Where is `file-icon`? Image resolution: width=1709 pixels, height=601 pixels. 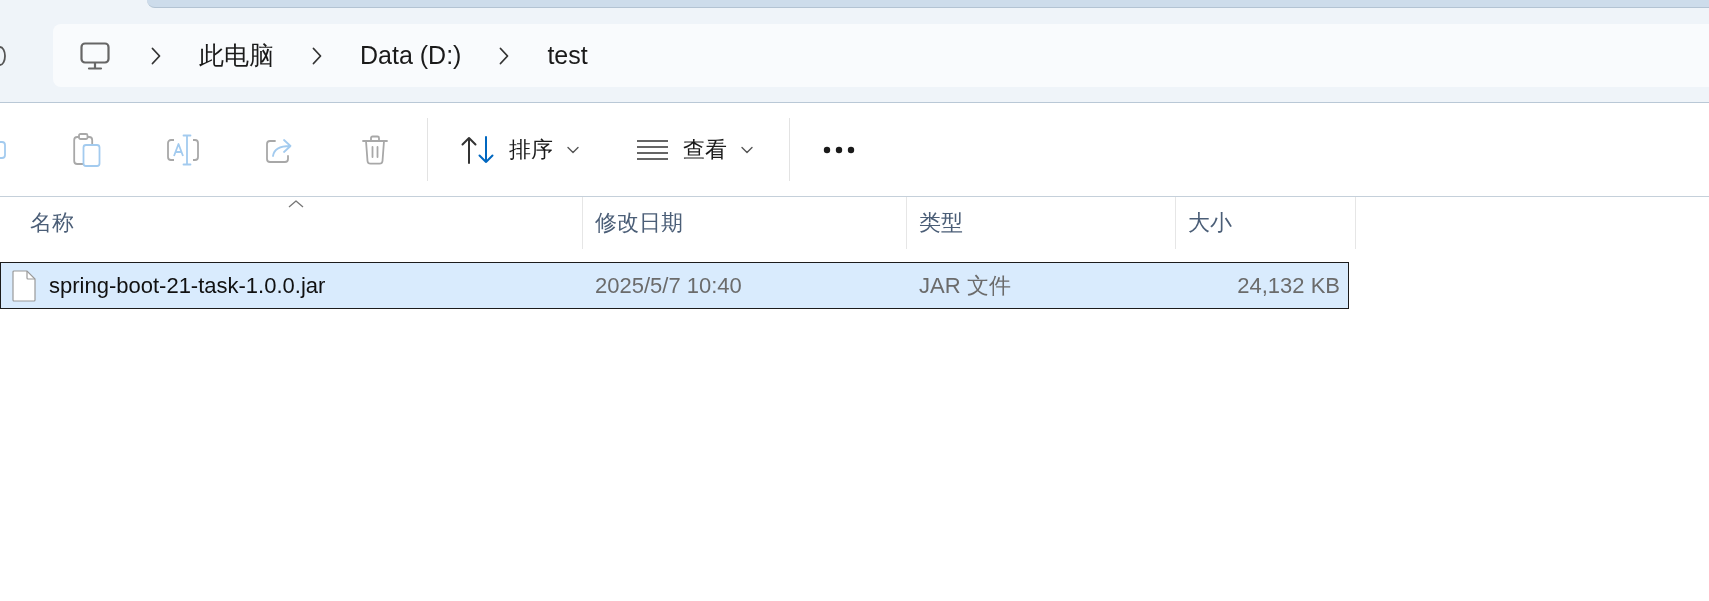
file-icon is located at coordinates (24, 285).